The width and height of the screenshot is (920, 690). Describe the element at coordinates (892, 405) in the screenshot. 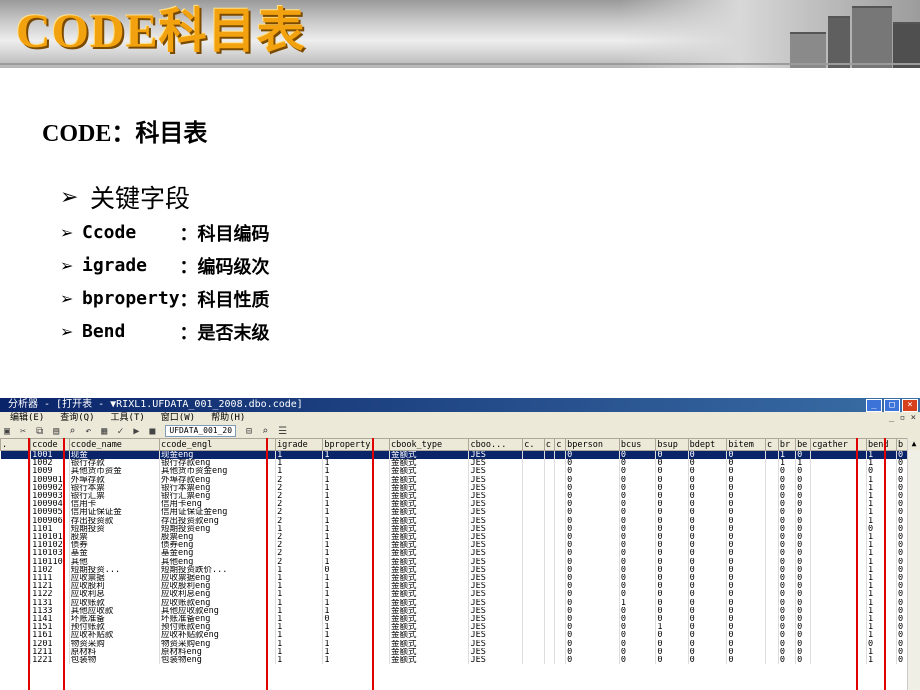

I see `maximize-icon: □` at that location.